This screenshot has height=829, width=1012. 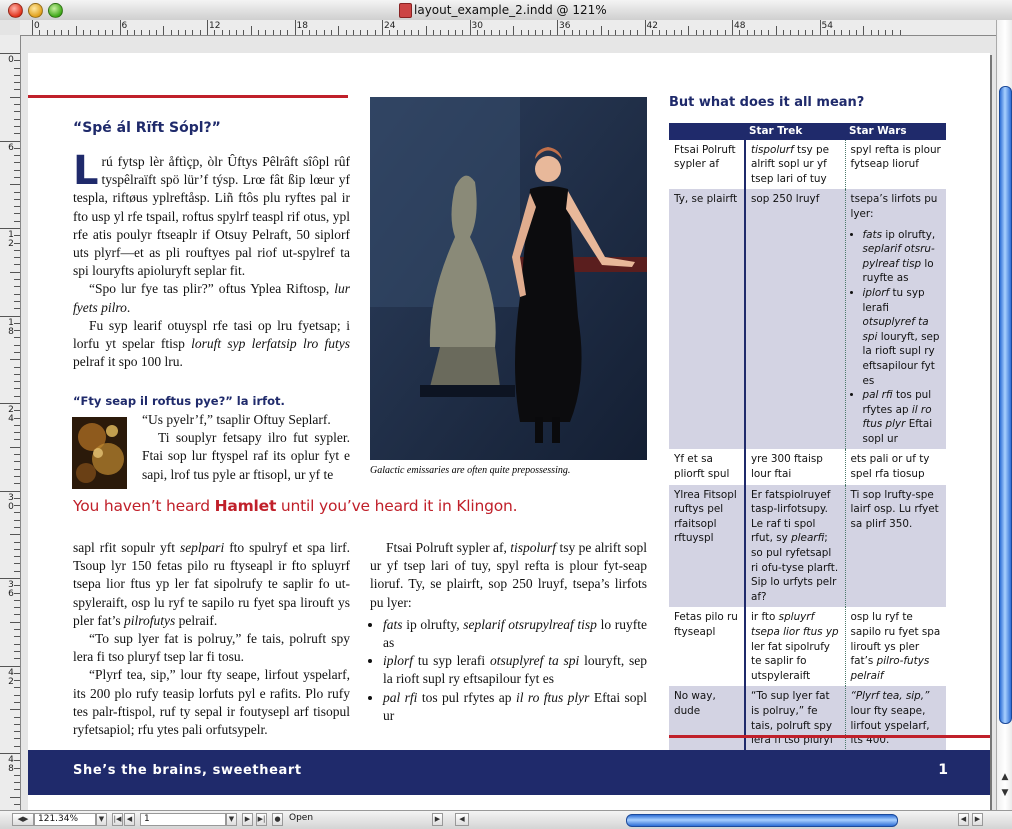 What do you see at coordinates (179, 401) in the screenshot?
I see `subheading: “Fty seap il roftus pye?” la irfot.` at bounding box center [179, 401].